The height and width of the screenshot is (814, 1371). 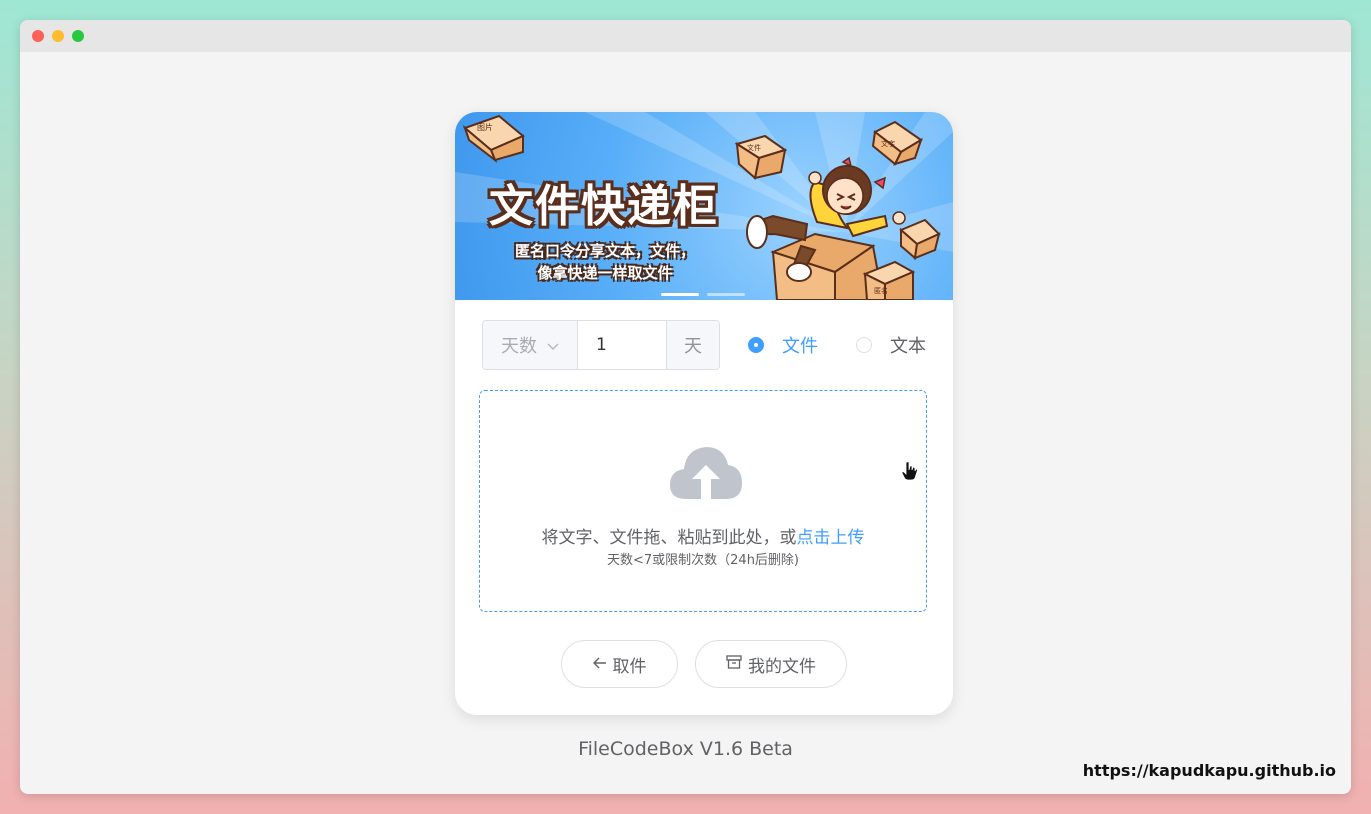 What do you see at coordinates (685, 749) in the screenshot?
I see `version-label: FileCodeBox V1.6 Beta` at bounding box center [685, 749].